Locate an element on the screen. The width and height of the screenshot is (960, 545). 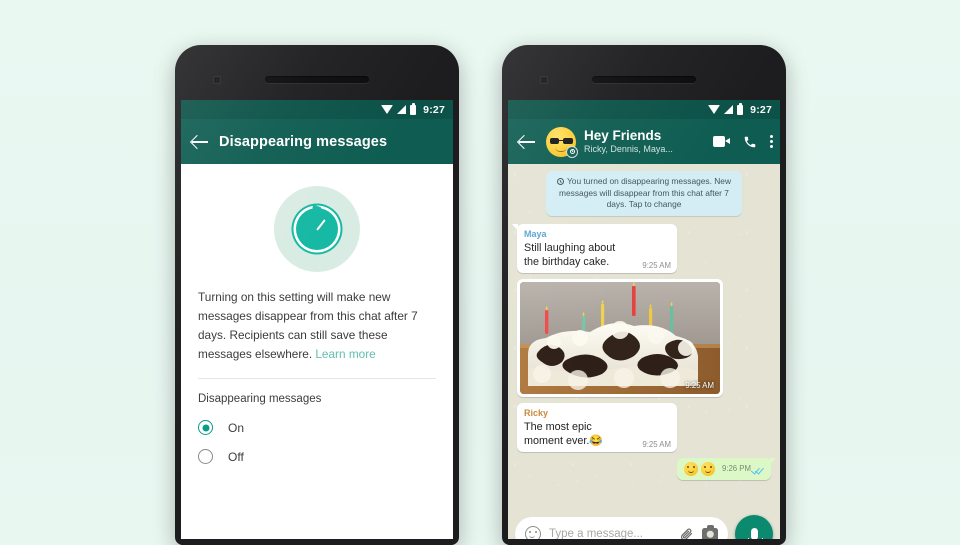
message-sender: Maya is located at coordinates (535, 233).